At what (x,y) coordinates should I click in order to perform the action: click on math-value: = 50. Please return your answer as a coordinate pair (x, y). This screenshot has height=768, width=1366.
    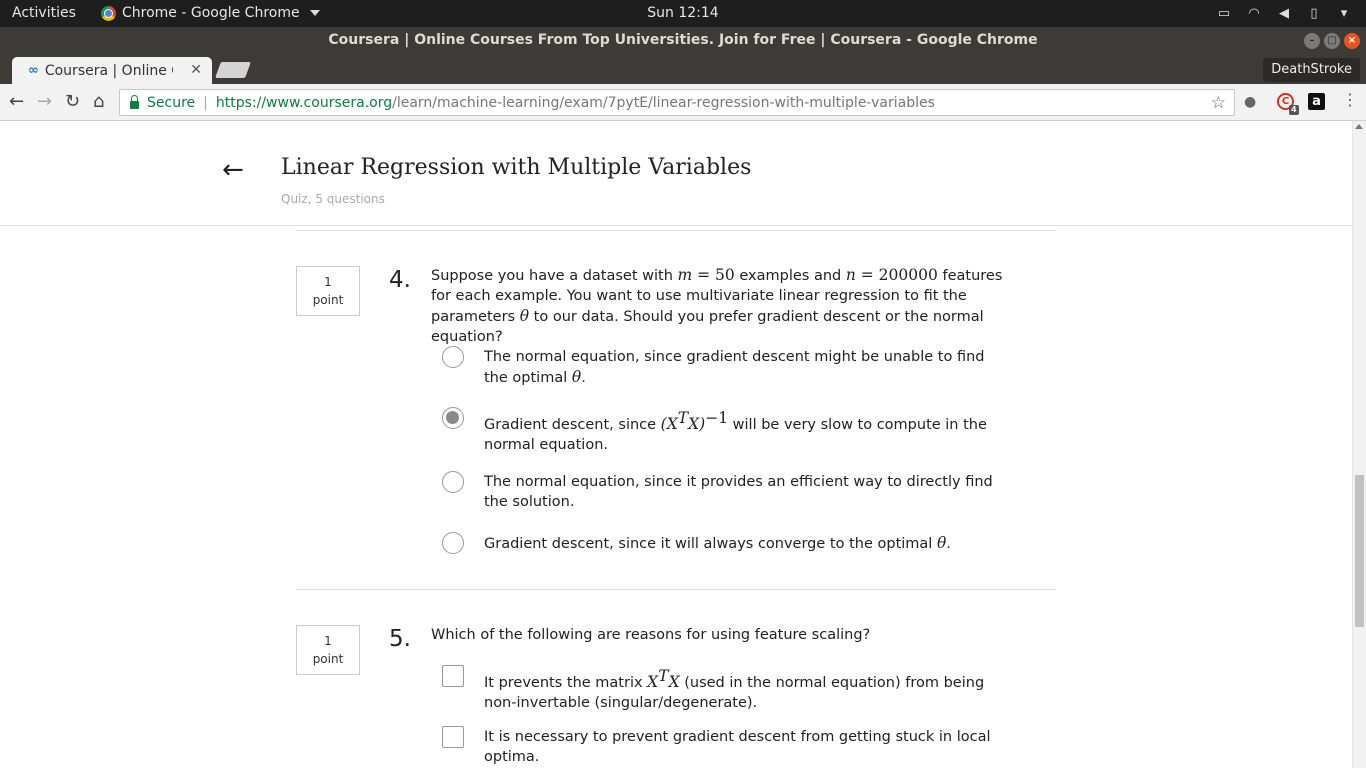
    Looking at the image, I should click on (713, 275).